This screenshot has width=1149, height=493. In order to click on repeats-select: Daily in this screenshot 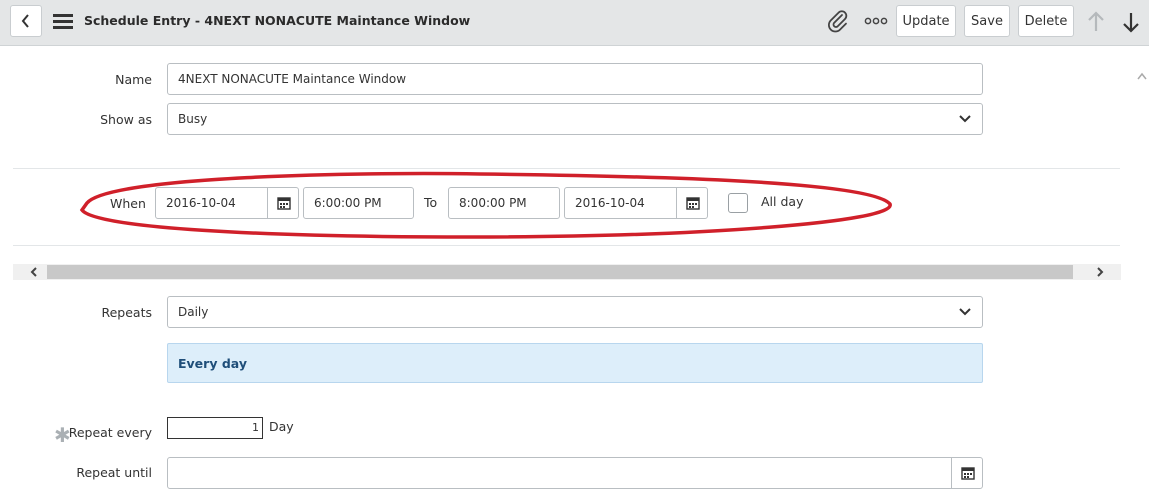, I will do `click(575, 312)`.